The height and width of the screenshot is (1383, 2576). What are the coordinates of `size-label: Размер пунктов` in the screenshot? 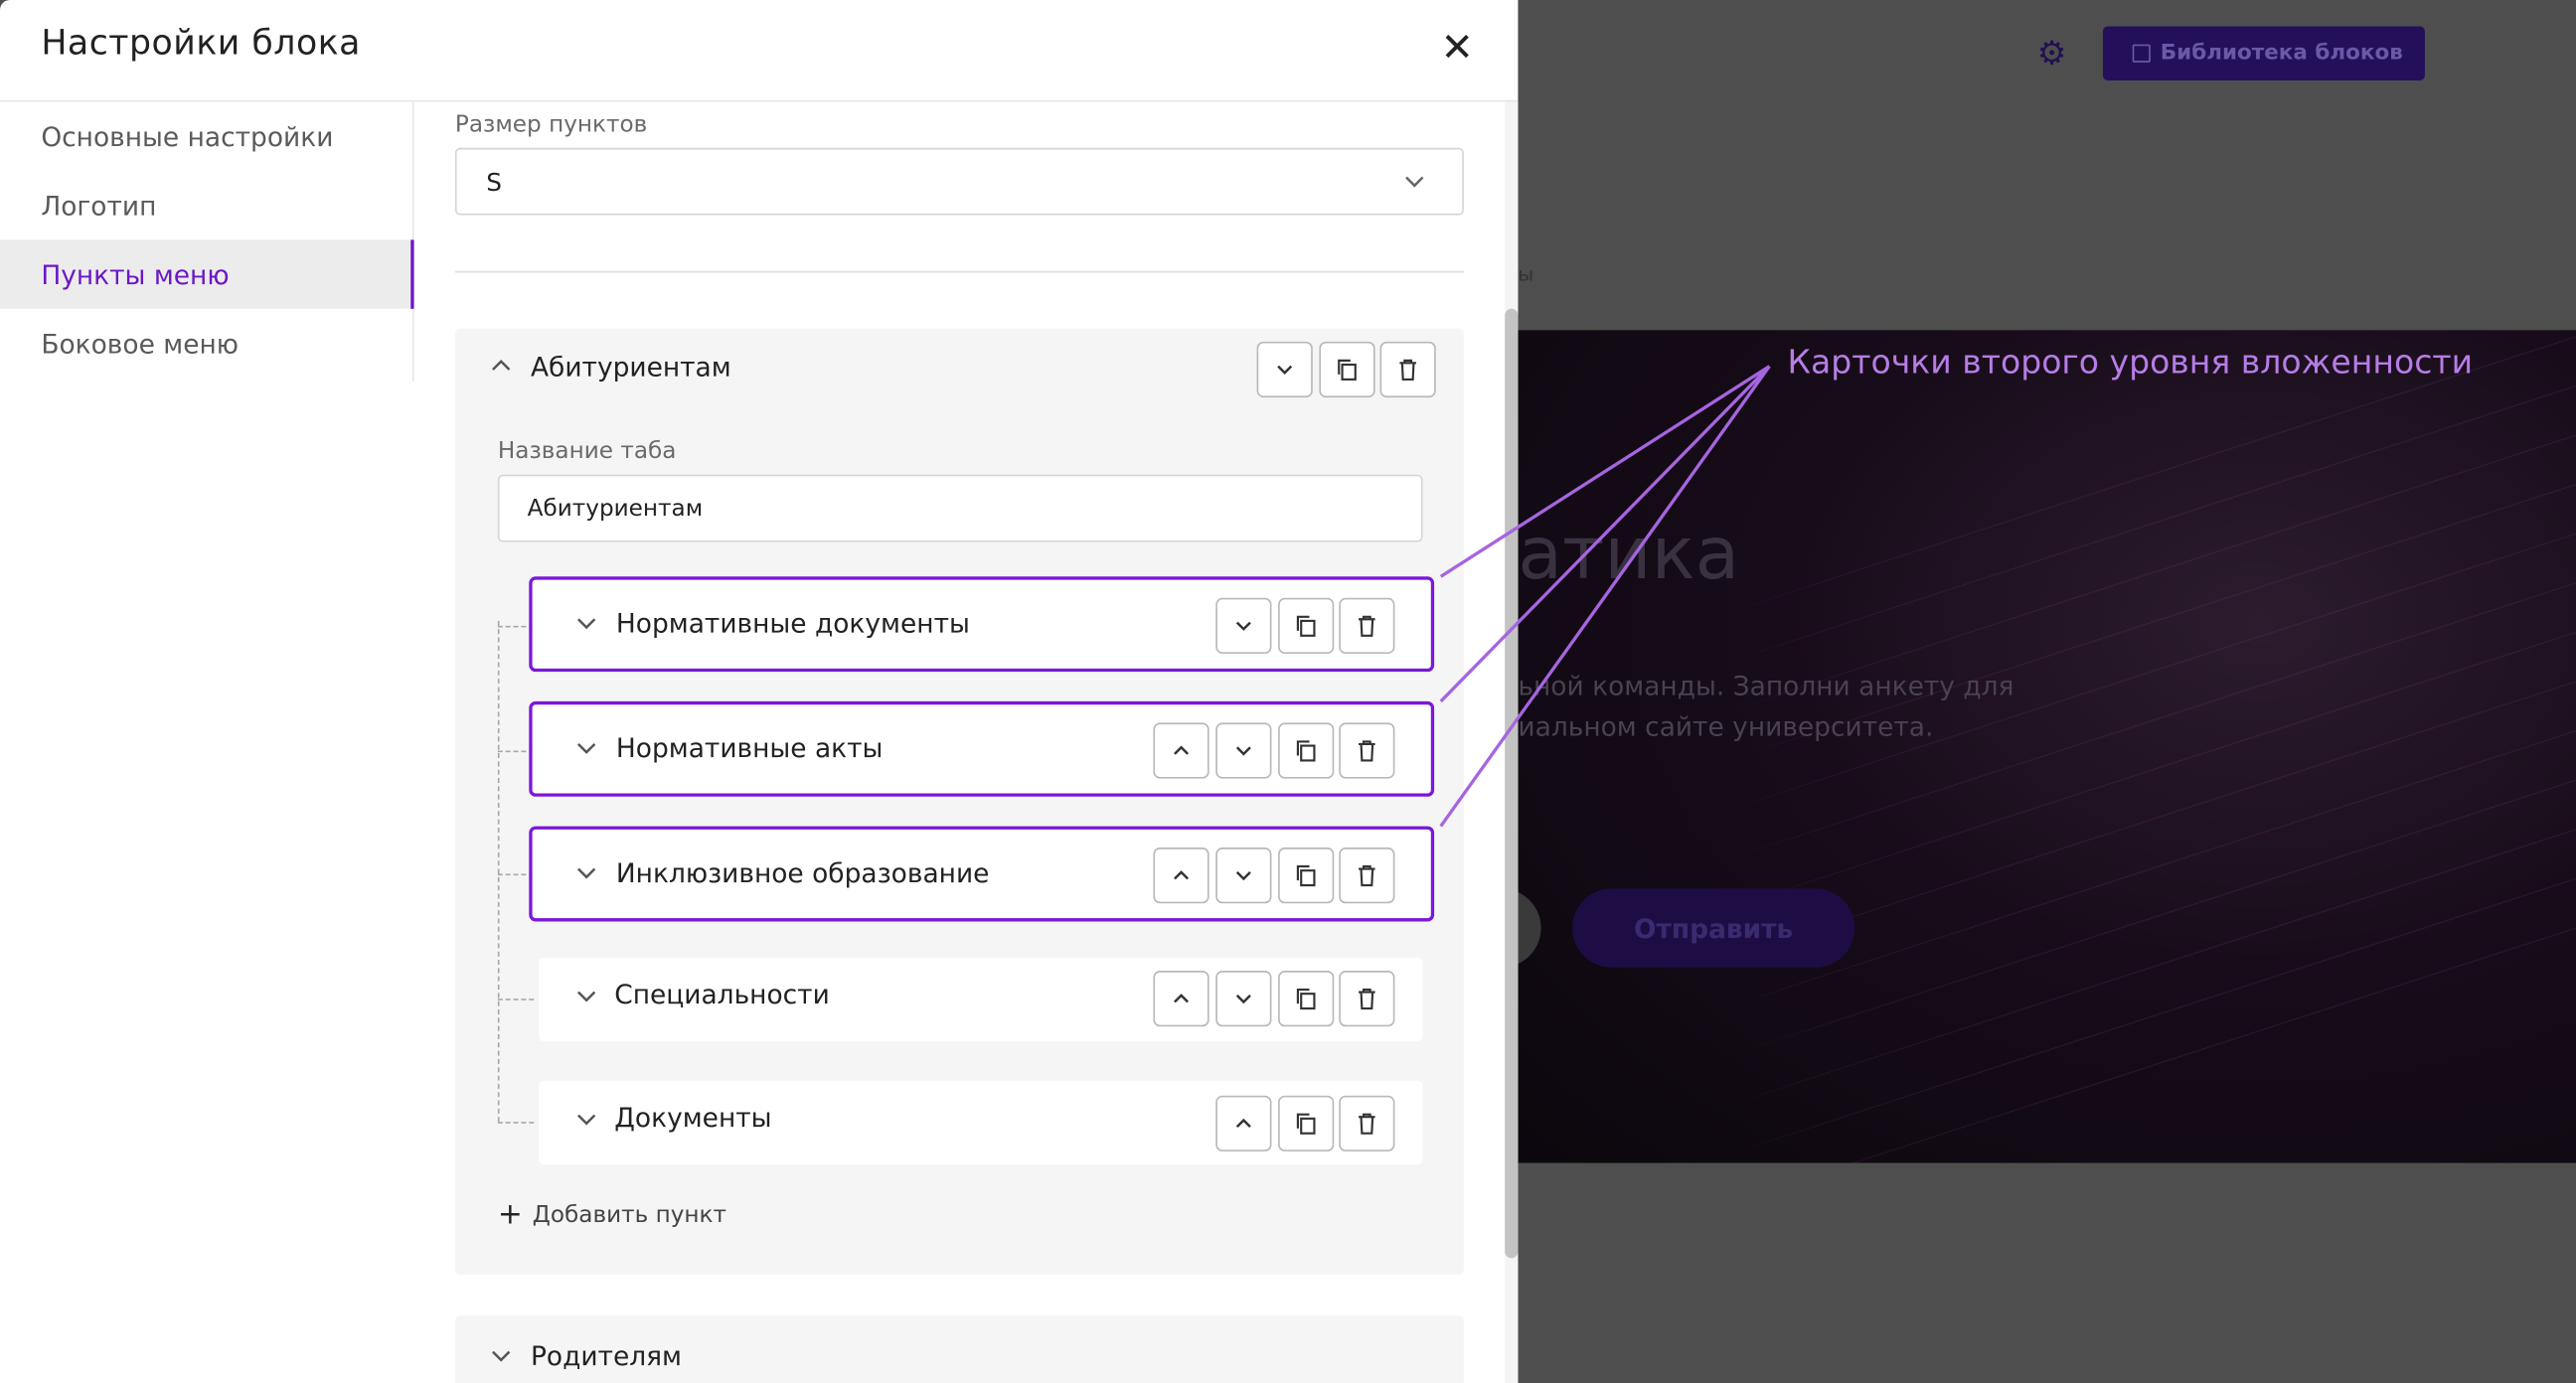 It's located at (551, 125).